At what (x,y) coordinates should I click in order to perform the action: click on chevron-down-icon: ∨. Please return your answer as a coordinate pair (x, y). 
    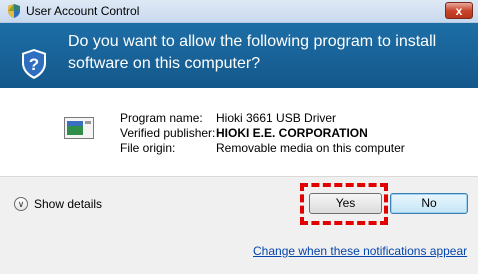
    Looking at the image, I should click on (21, 204).